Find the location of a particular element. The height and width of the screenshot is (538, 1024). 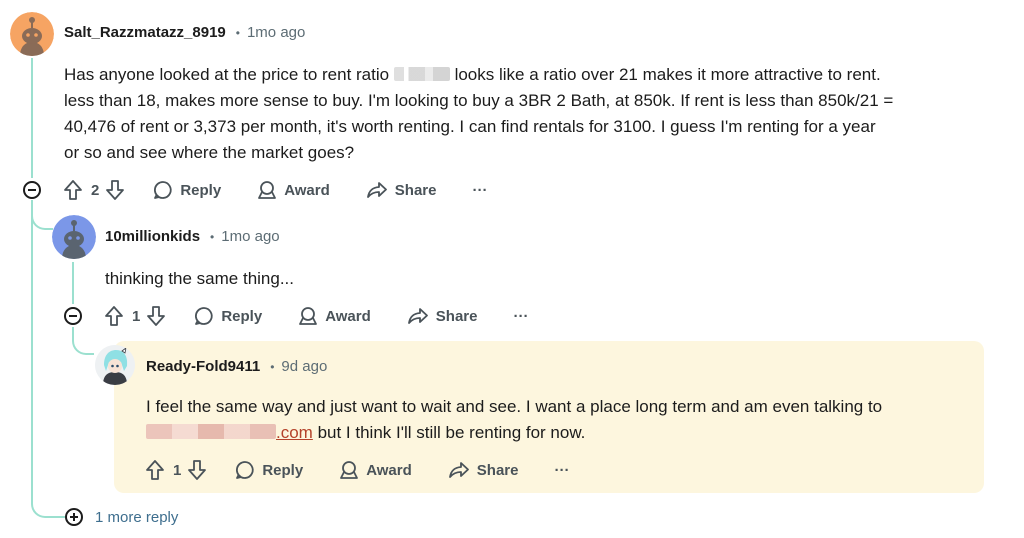

redacted-link: .com is located at coordinates (229, 432).